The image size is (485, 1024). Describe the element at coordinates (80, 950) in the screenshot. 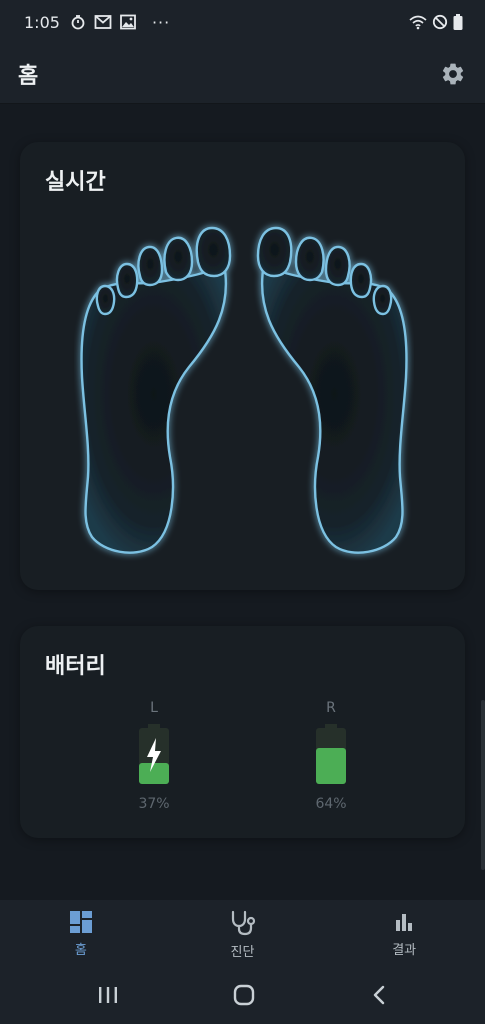

I see `nav-home-label: 홈` at that location.